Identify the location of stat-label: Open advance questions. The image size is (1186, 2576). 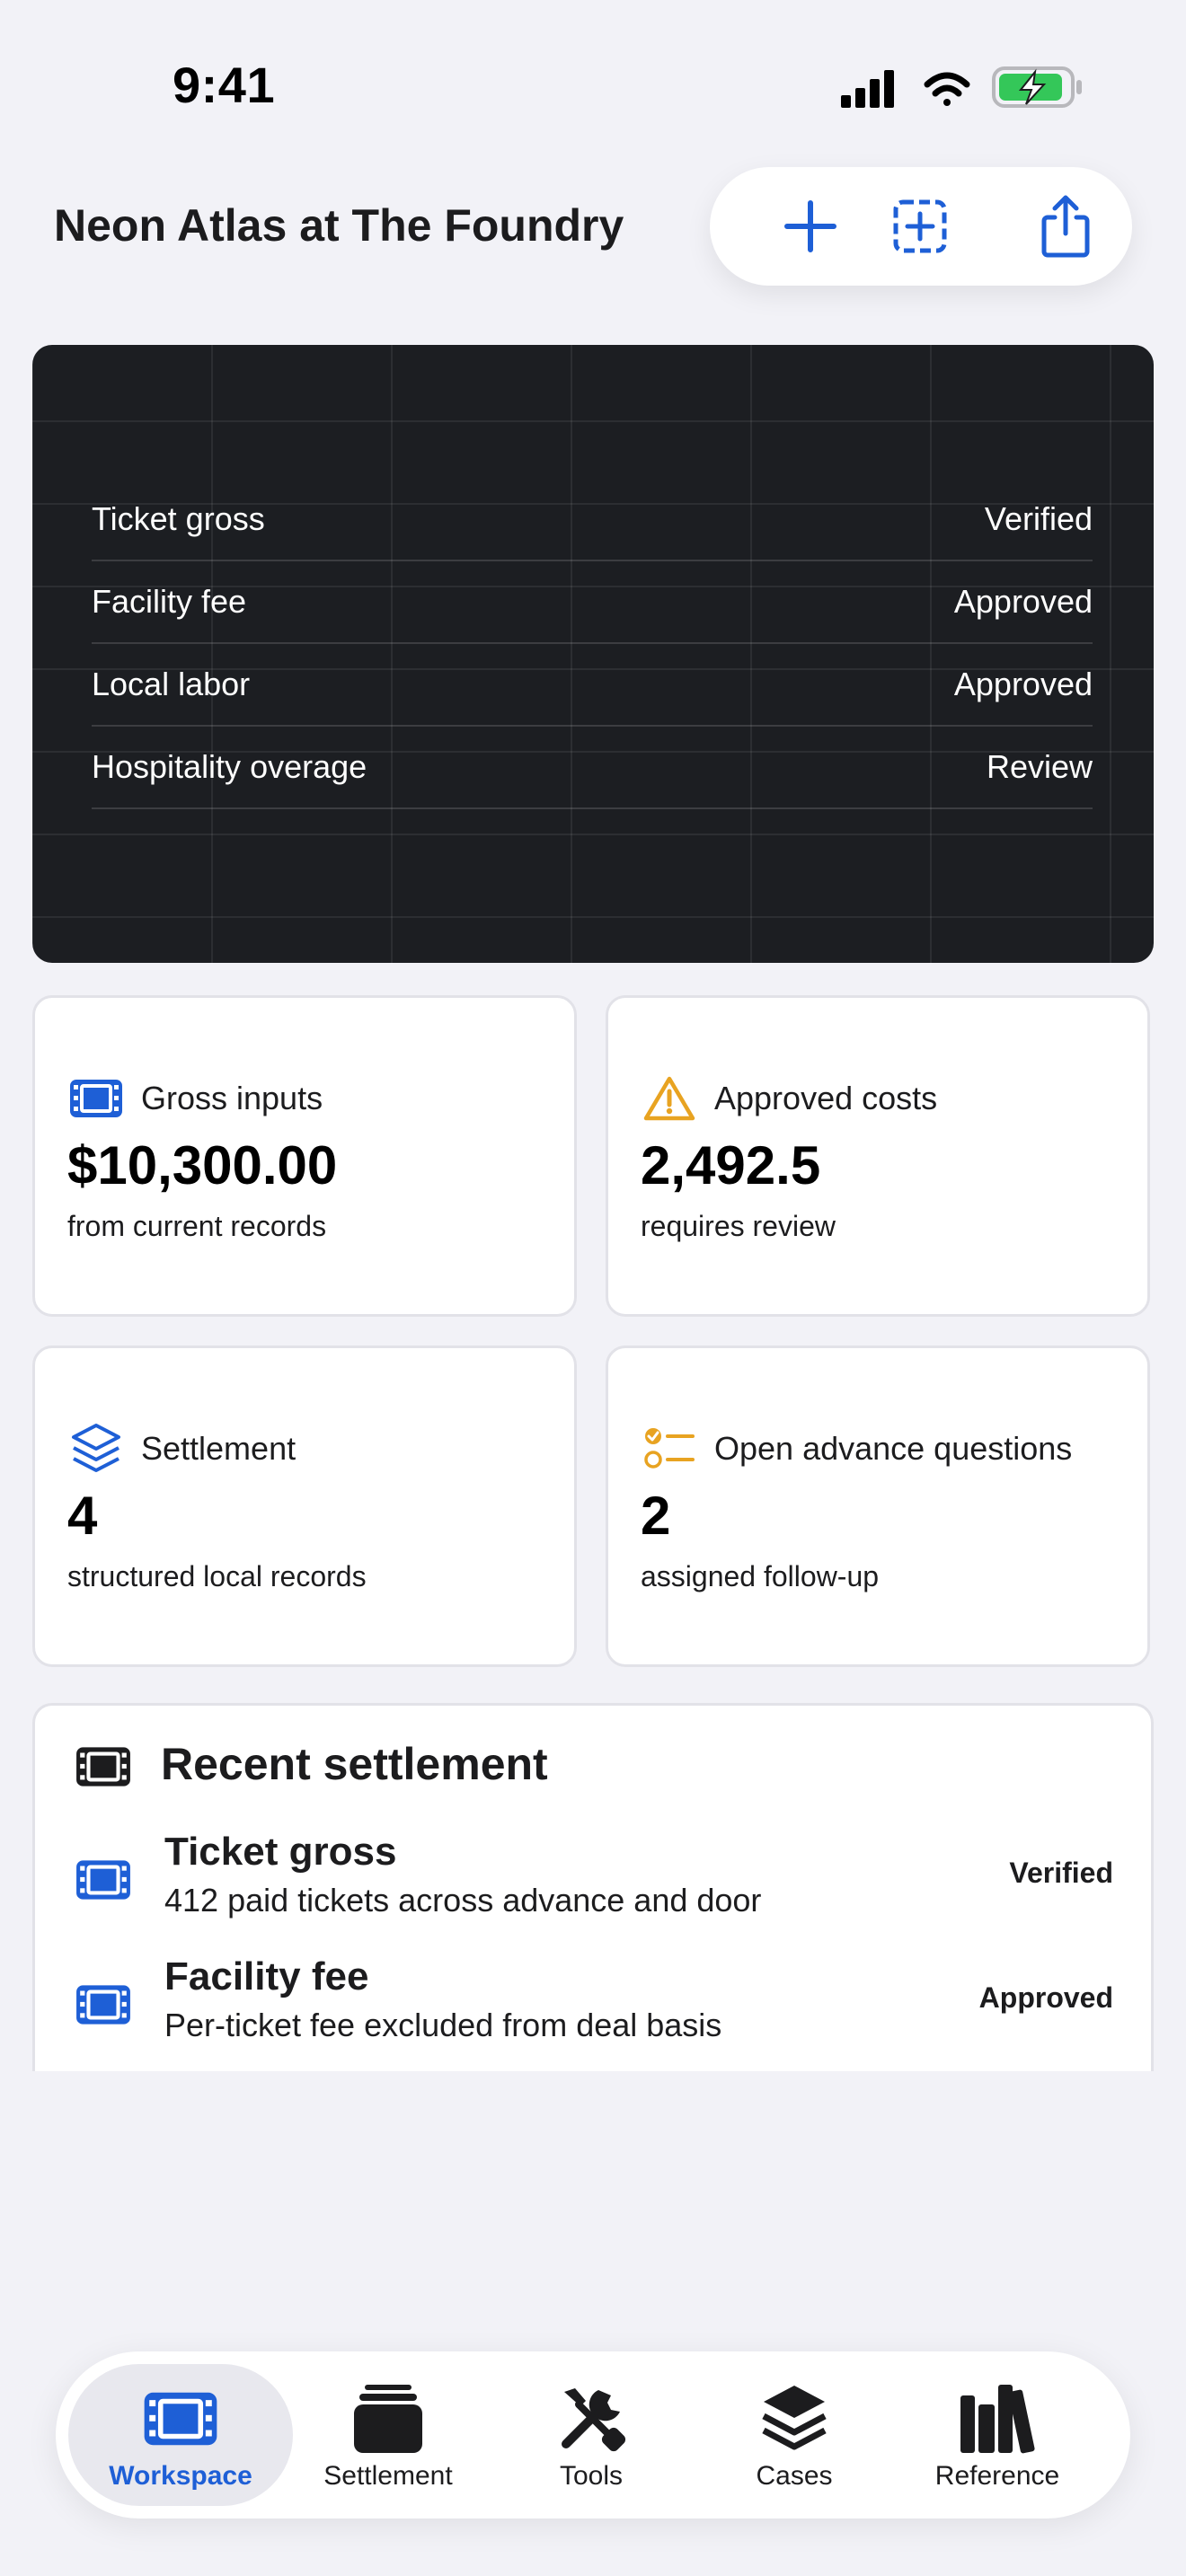
(893, 1448).